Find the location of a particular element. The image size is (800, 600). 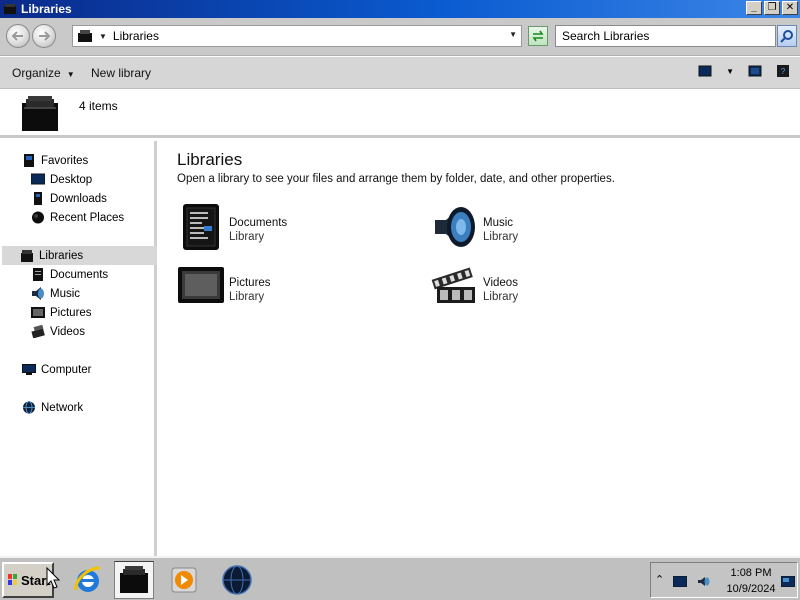

mouse-cursor-icon is located at coordinates (53, 578).